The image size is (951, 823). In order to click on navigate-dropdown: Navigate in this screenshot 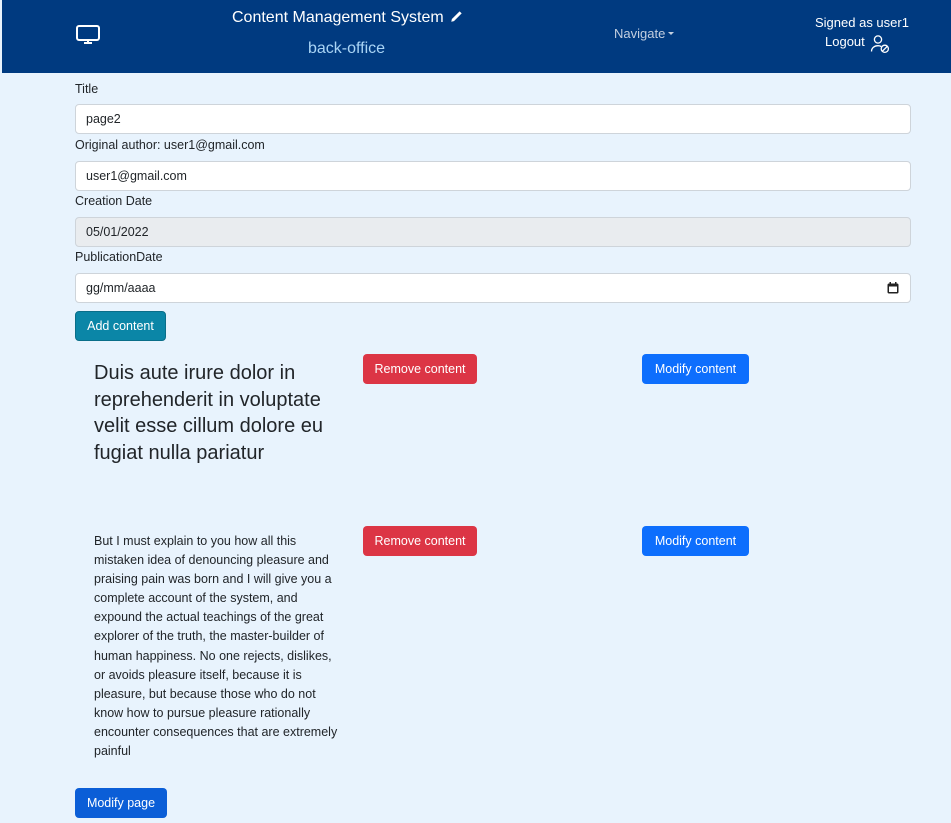, I will do `click(644, 33)`.